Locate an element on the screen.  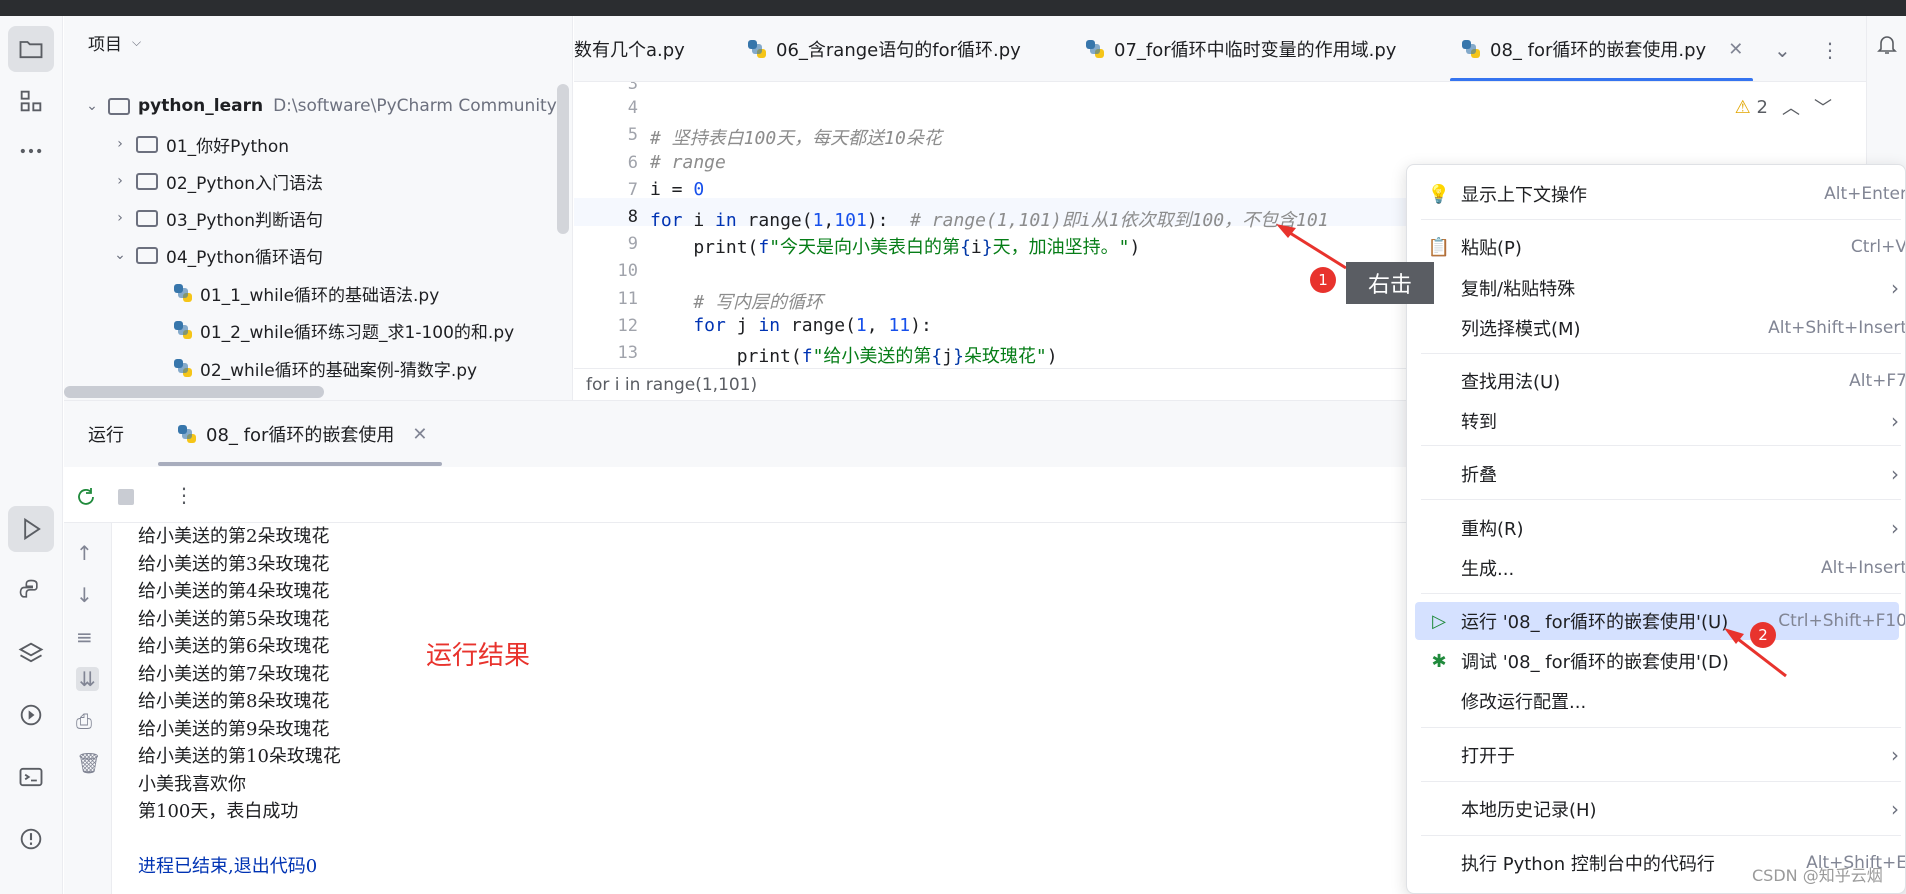
annotation-badge: 2 is located at coordinates (1763, 635).